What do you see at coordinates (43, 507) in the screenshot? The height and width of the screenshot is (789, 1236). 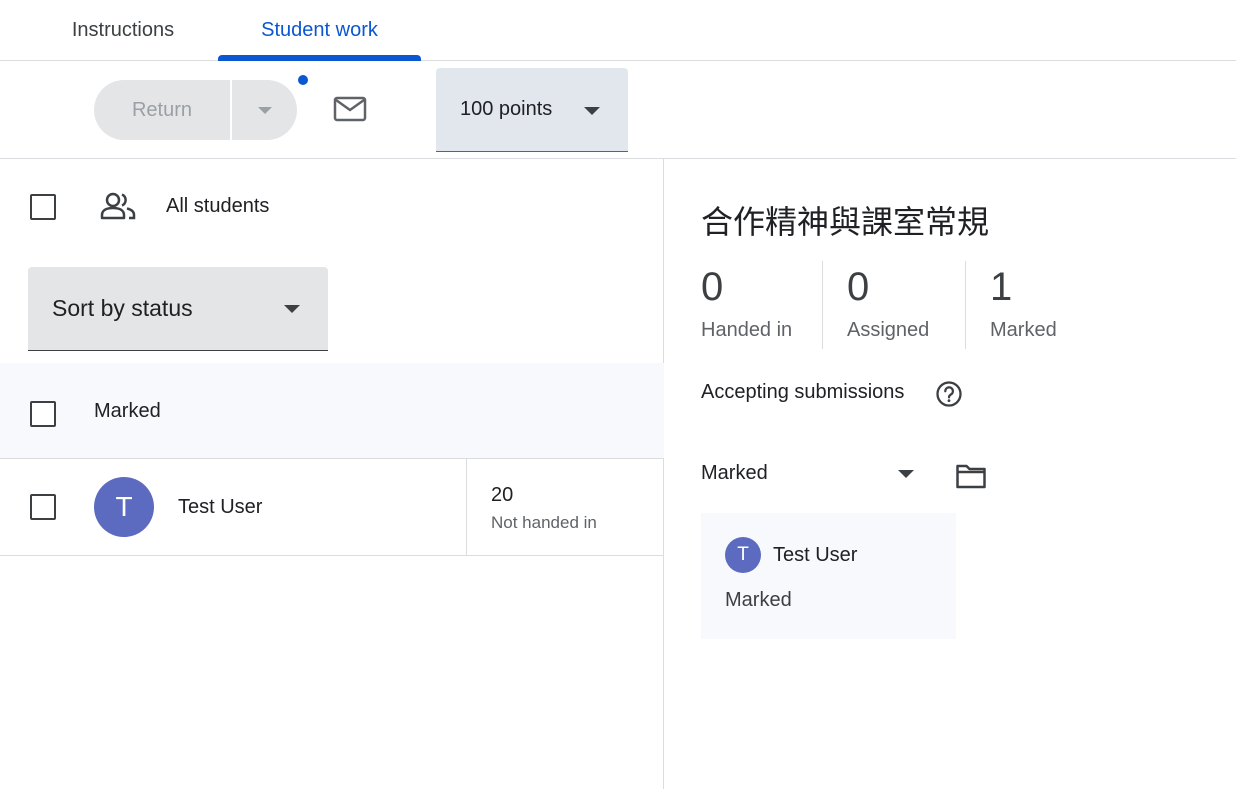 I see `student-checkbox` at bounding box center [43, 507].